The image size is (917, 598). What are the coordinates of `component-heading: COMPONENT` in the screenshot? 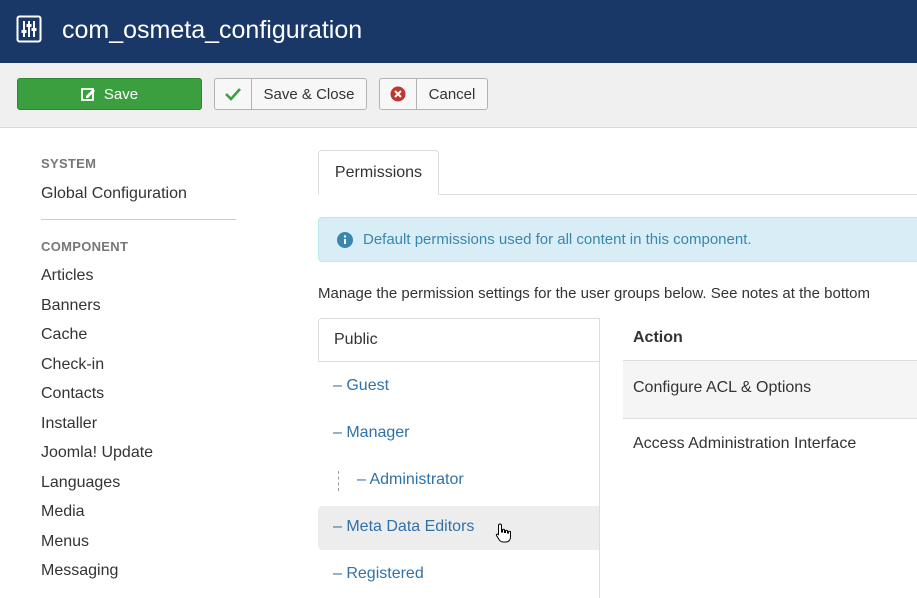 It's located at (85, 246).